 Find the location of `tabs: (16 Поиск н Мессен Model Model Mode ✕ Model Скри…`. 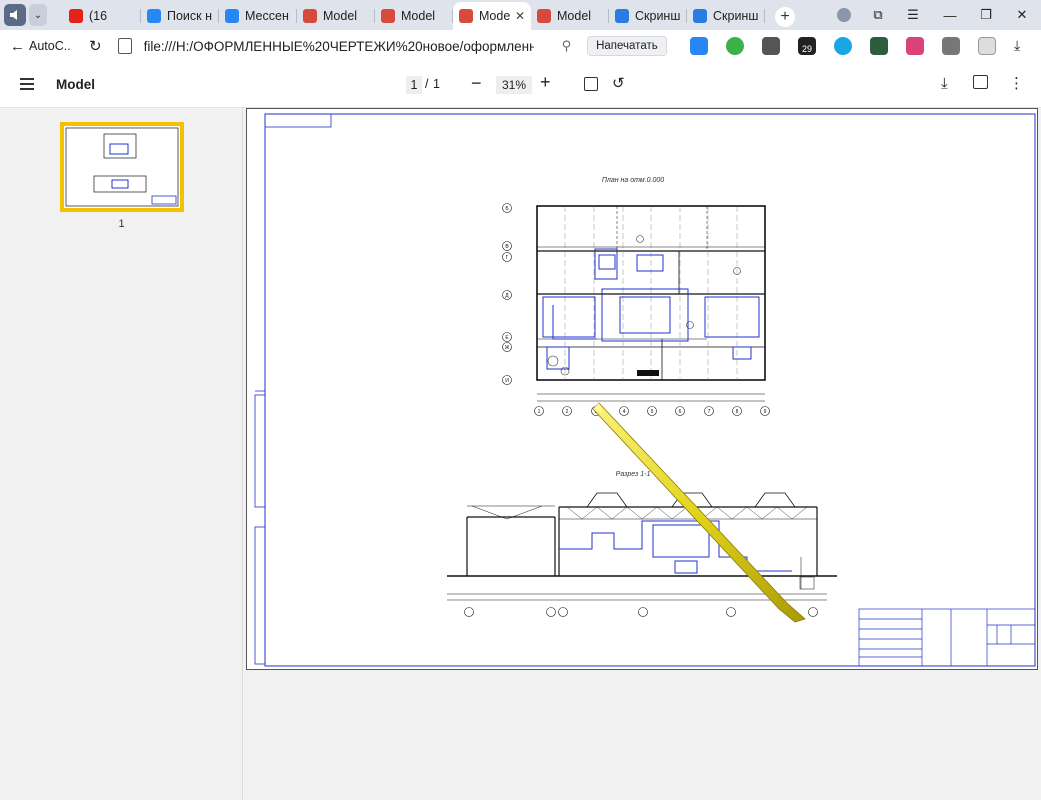

tabs: (16 Поиск н Мессен Model Model Mode ✕ Model Скри… is located at coordinates (414, 15).